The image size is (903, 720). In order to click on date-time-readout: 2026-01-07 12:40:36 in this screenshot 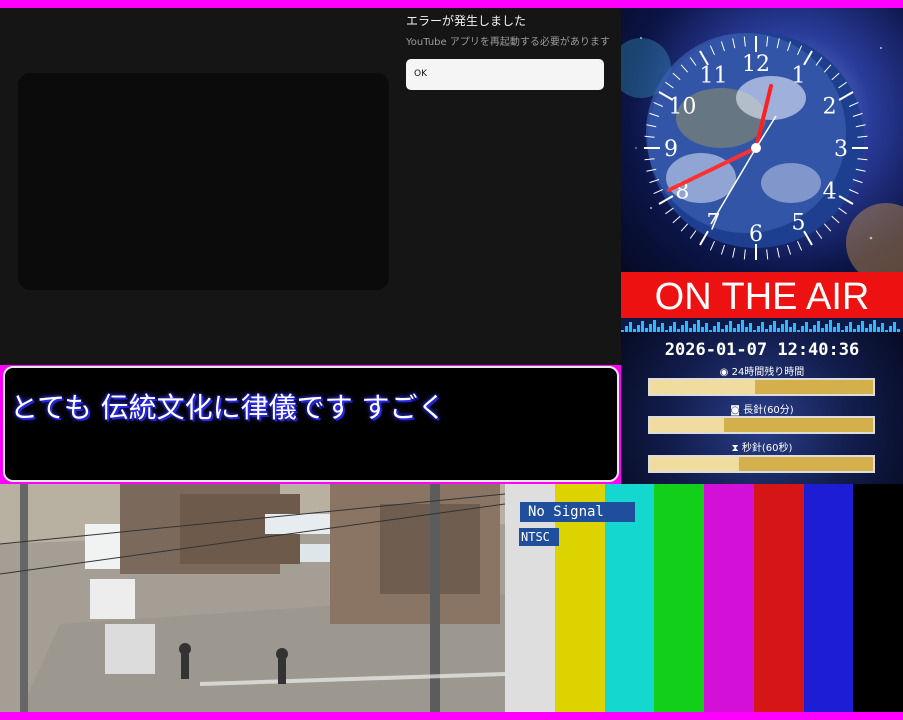, I will do `click(762, 350)`.